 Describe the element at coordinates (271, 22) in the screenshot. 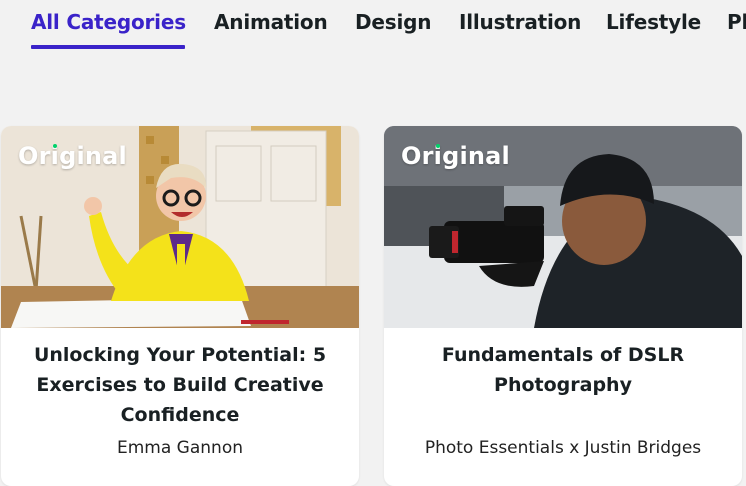

I see `tab-animation: Animation` at that location.